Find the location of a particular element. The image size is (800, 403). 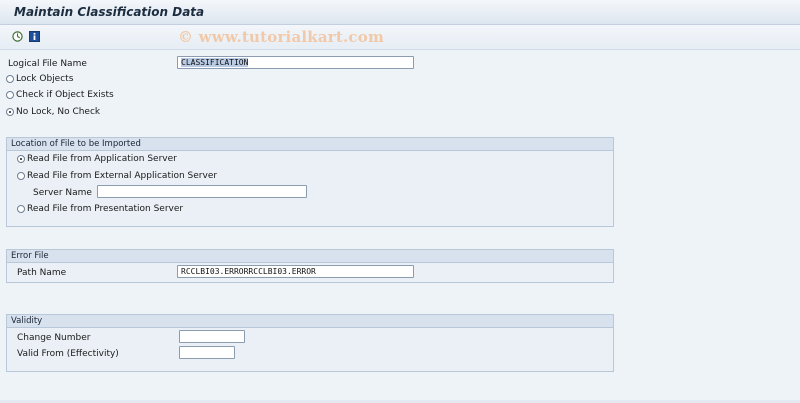

radio-presentation-server: Read File from Presentation Server is located at coordinates (100, 209).